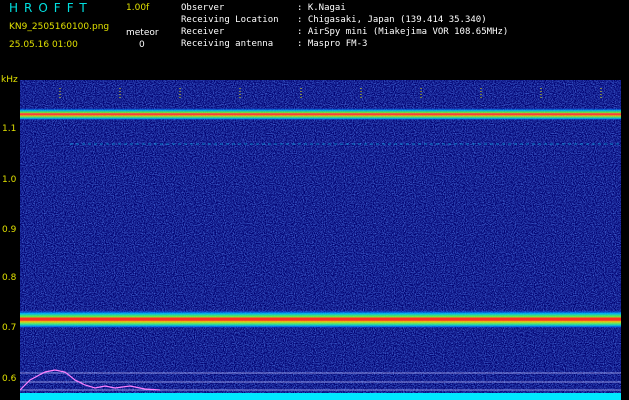  I want to click on observer-label: Observer, so click(203, 8).